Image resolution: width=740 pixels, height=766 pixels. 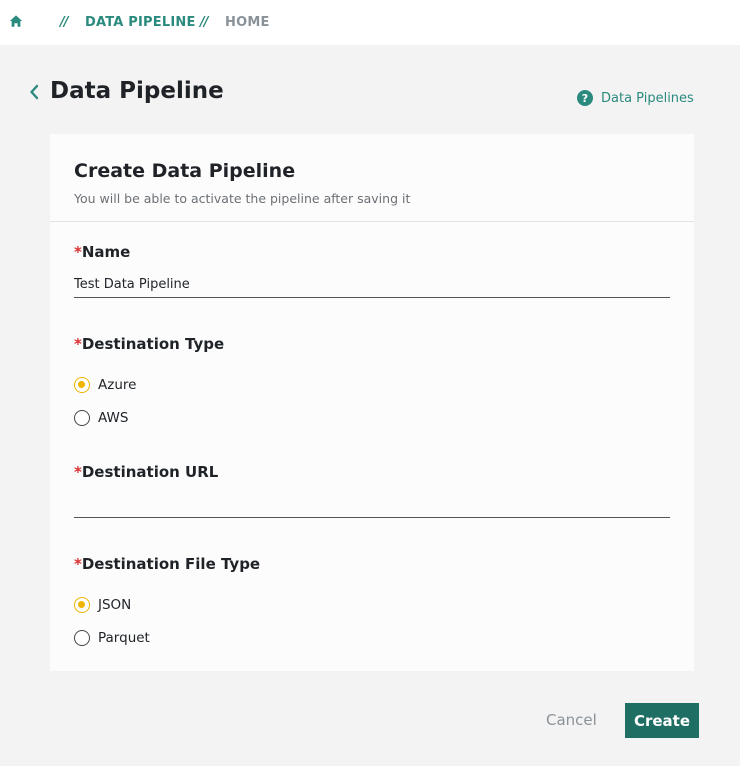 What do you see at coordinates (113, 418) in the screenshot?
I see `radio-label: AWS` at bounding box center [113, 418].